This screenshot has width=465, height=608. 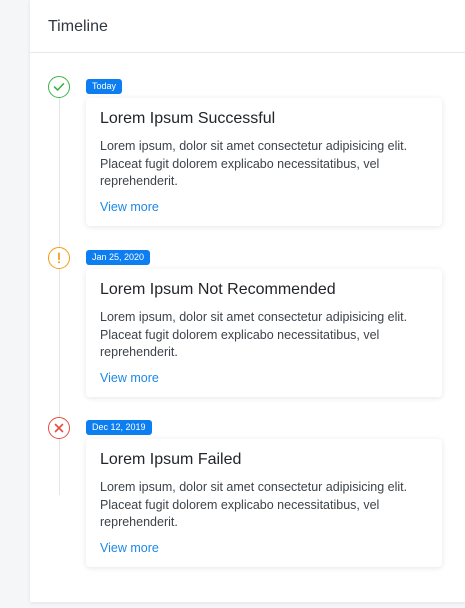 What do you see at coordinates (104, 86) in the screenshot?
I see `date-badge: Today` at bounding box center [104, 86].